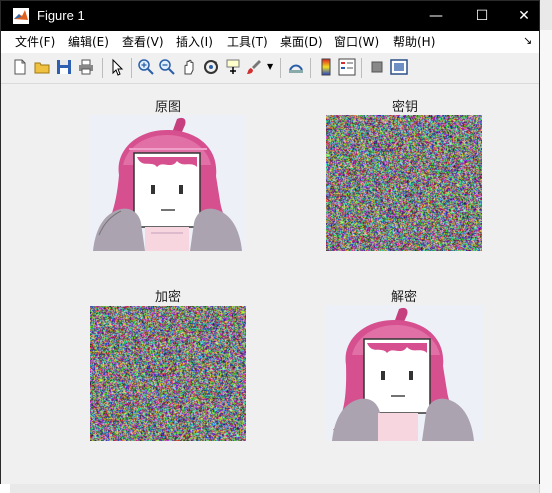 Image resolution: width=552 pixels, height=493 pixels. Describe the element at coordinates (167, 107) in the screenshot. I see `subplot-title-original: 原图` at that location.